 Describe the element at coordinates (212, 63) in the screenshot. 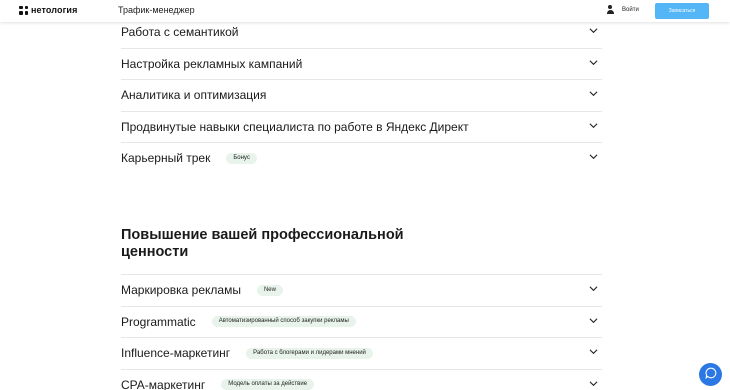

I see `module-title: Настройка рекламных кампаний` at that location.